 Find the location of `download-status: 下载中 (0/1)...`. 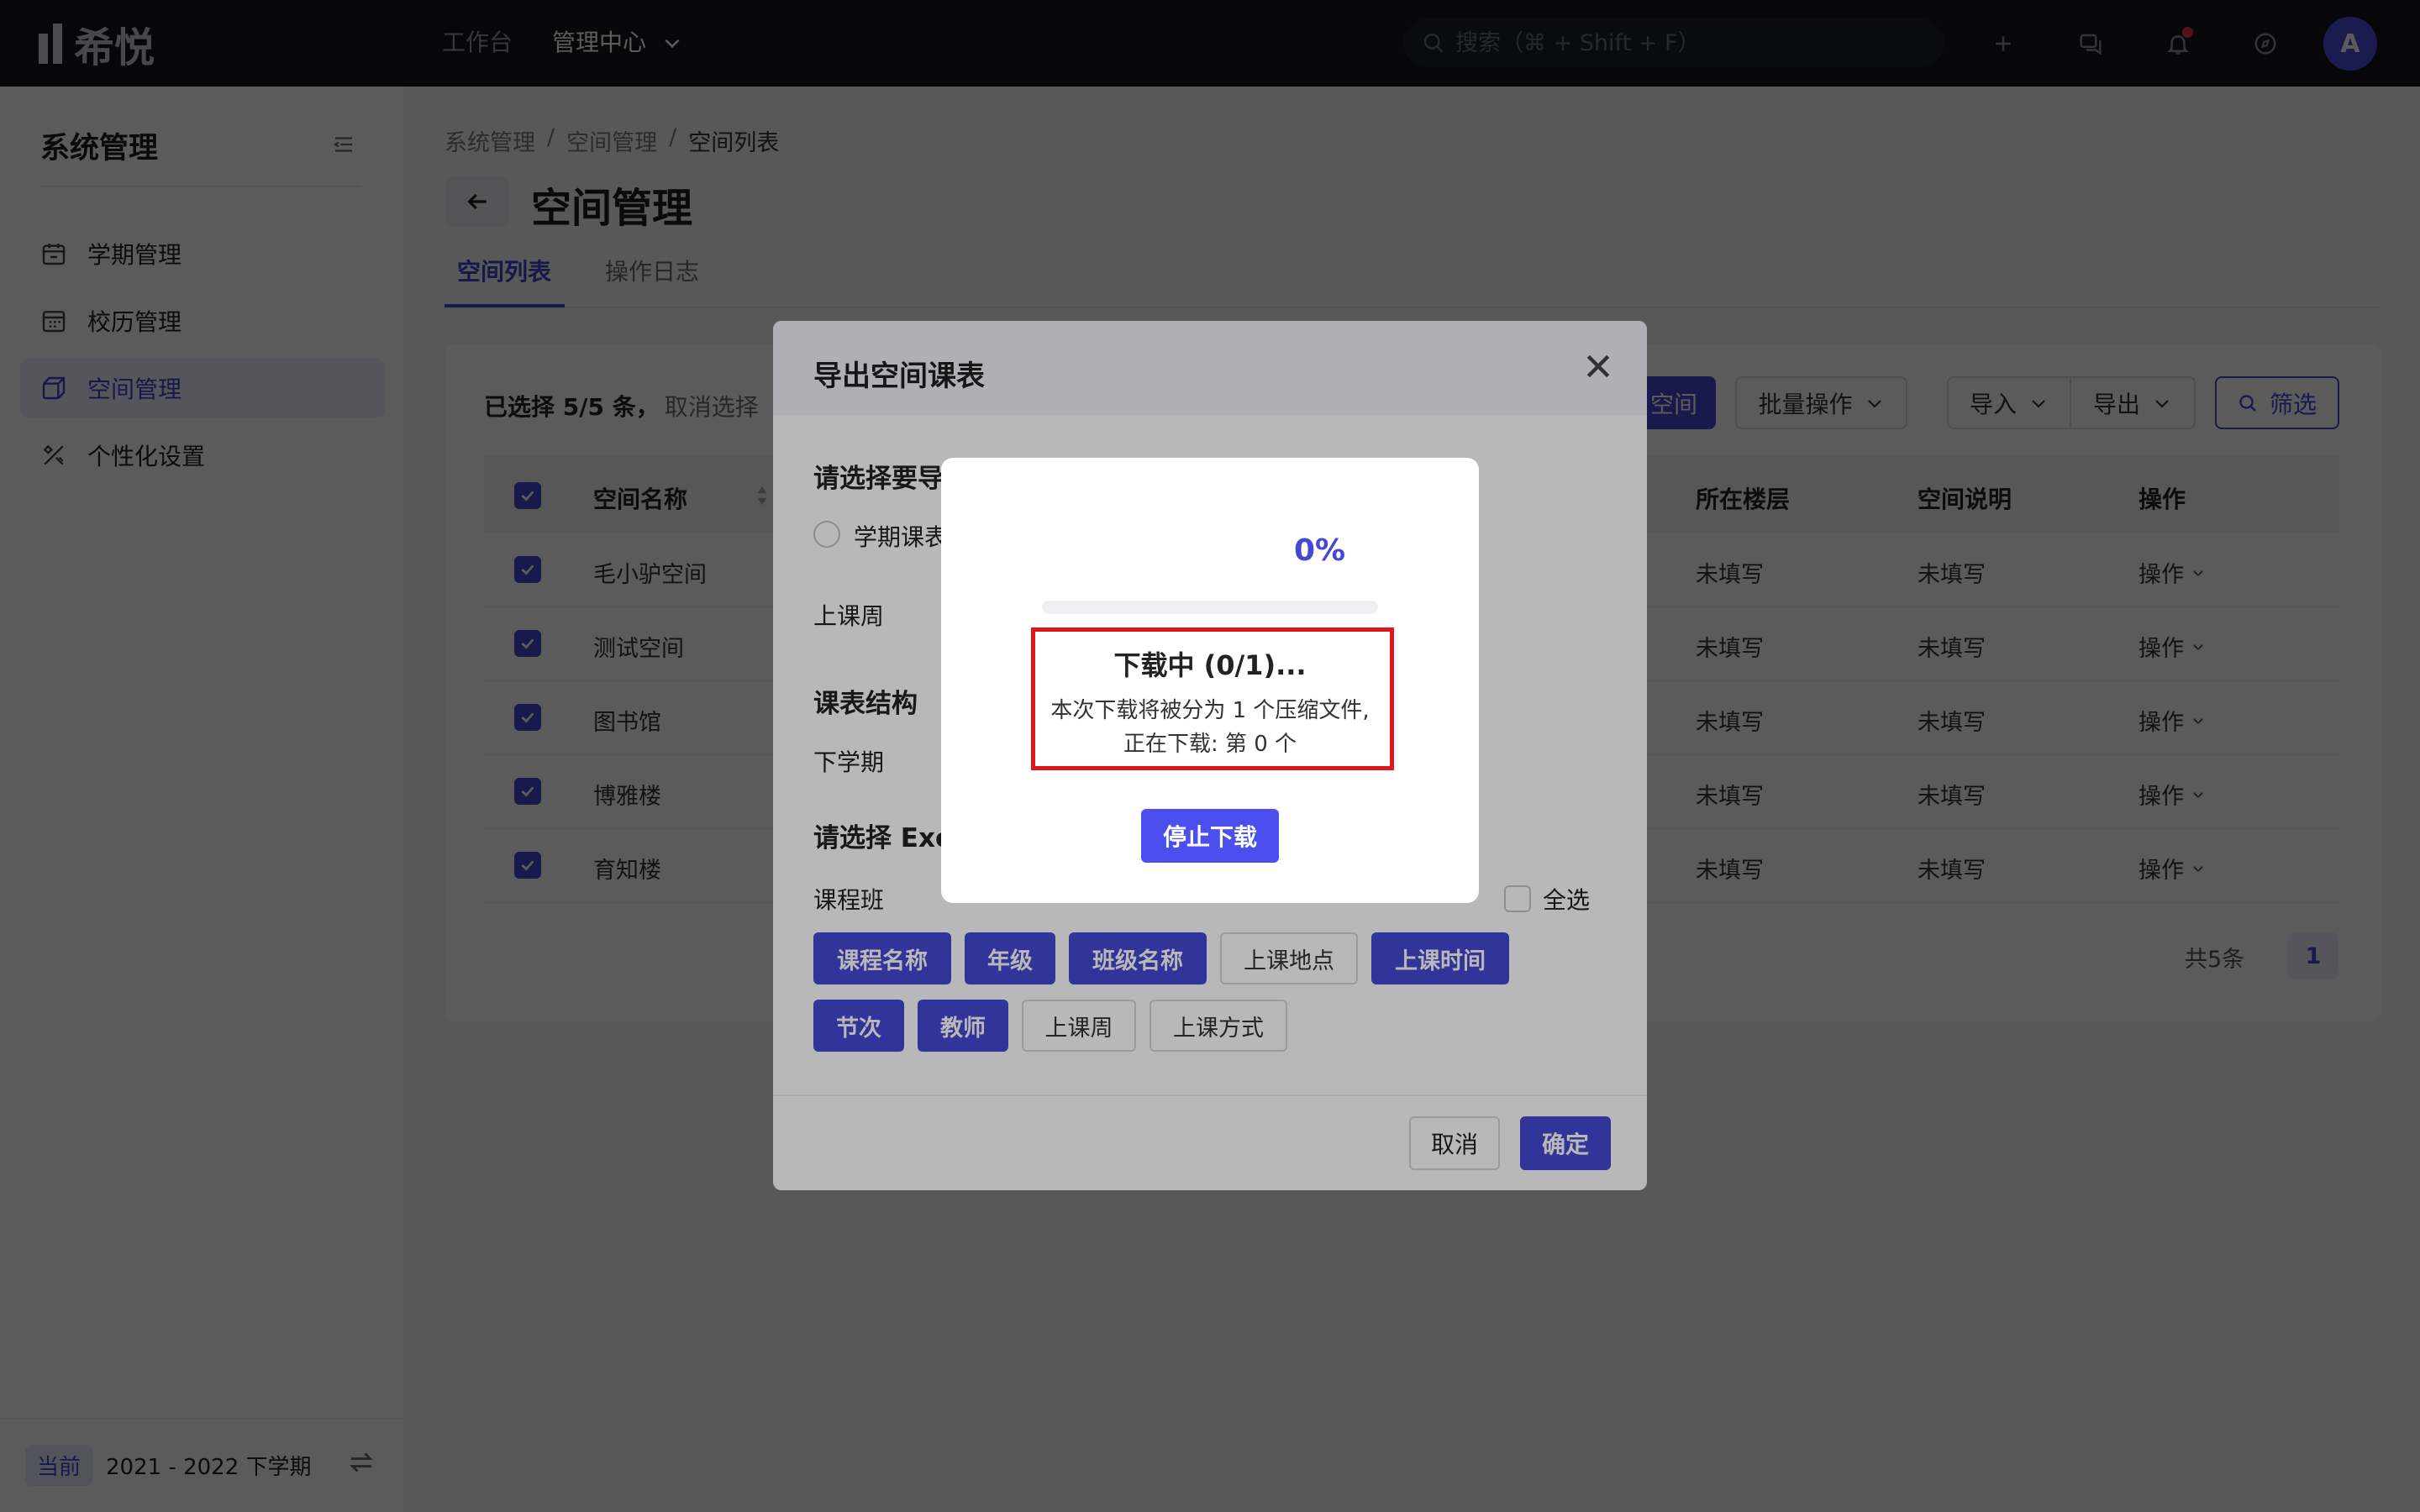

download-status: 下载中 (0/1)... is located at coordinates (1210, 665).